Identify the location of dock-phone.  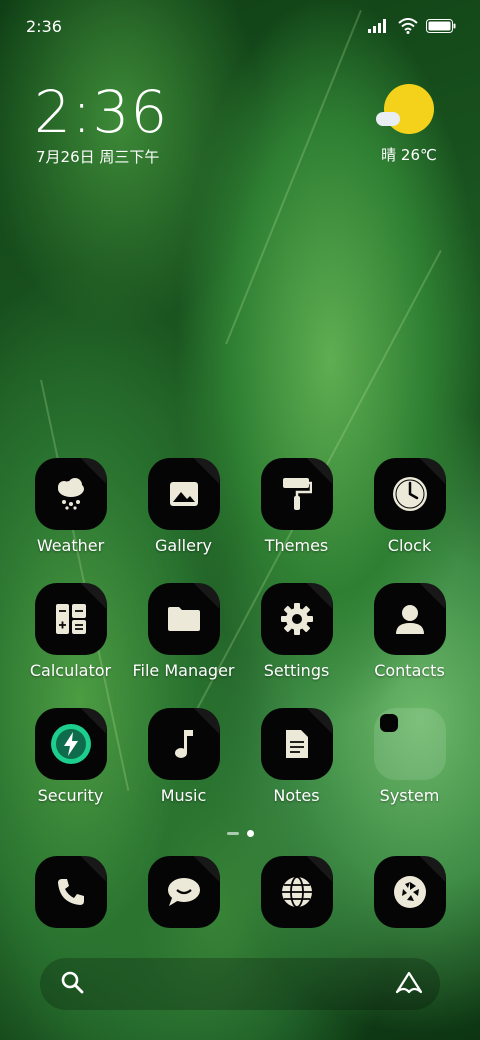
(70, 892).